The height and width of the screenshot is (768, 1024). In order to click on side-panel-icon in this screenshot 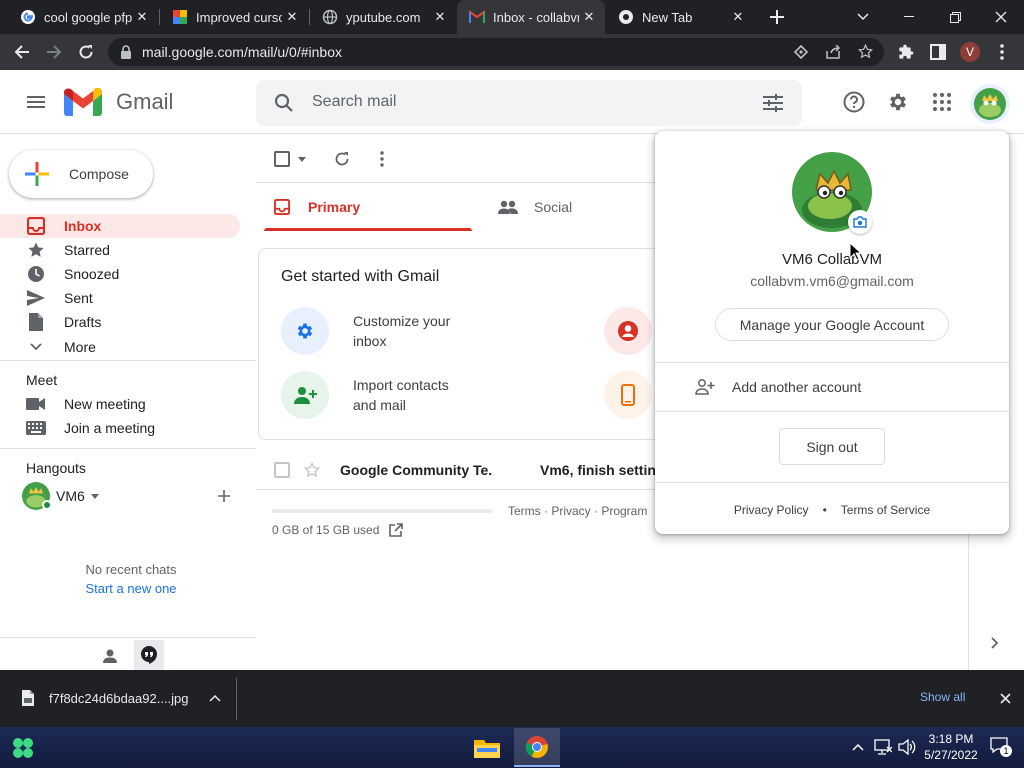, I will do `click(938, 52)`.